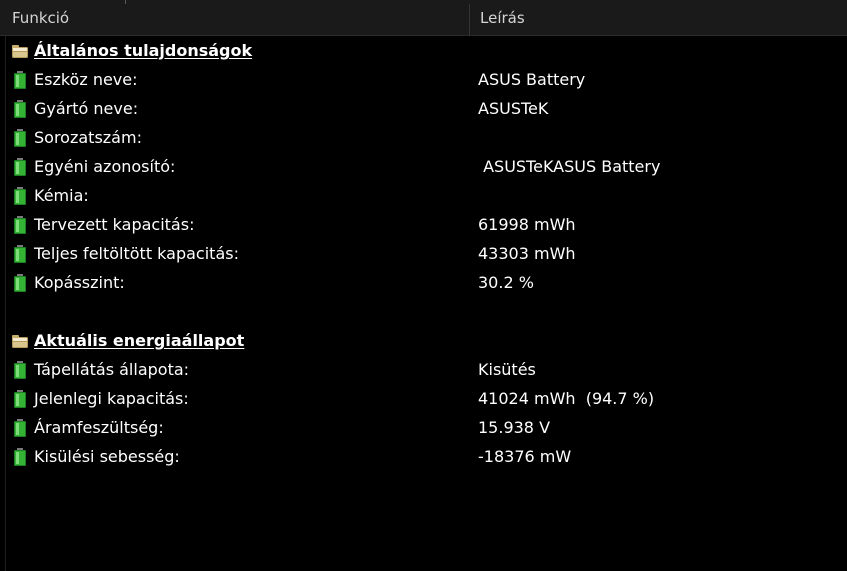  What do you see at coordinates (423, 427) in the screenshot?
I see `list-item: Áramfeszültség: 15.938 V` at bounding box center [423, 427].